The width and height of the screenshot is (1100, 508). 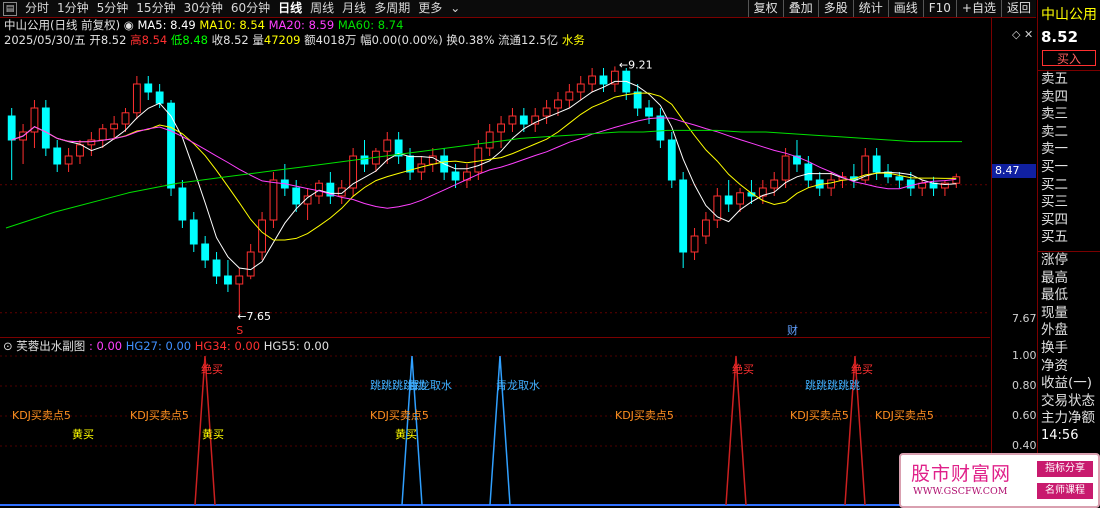 What do you see at coordinates (1068, 400) in the screenshot?
I see `stat-row: 交易状态` at bounding box center [1068, 400].